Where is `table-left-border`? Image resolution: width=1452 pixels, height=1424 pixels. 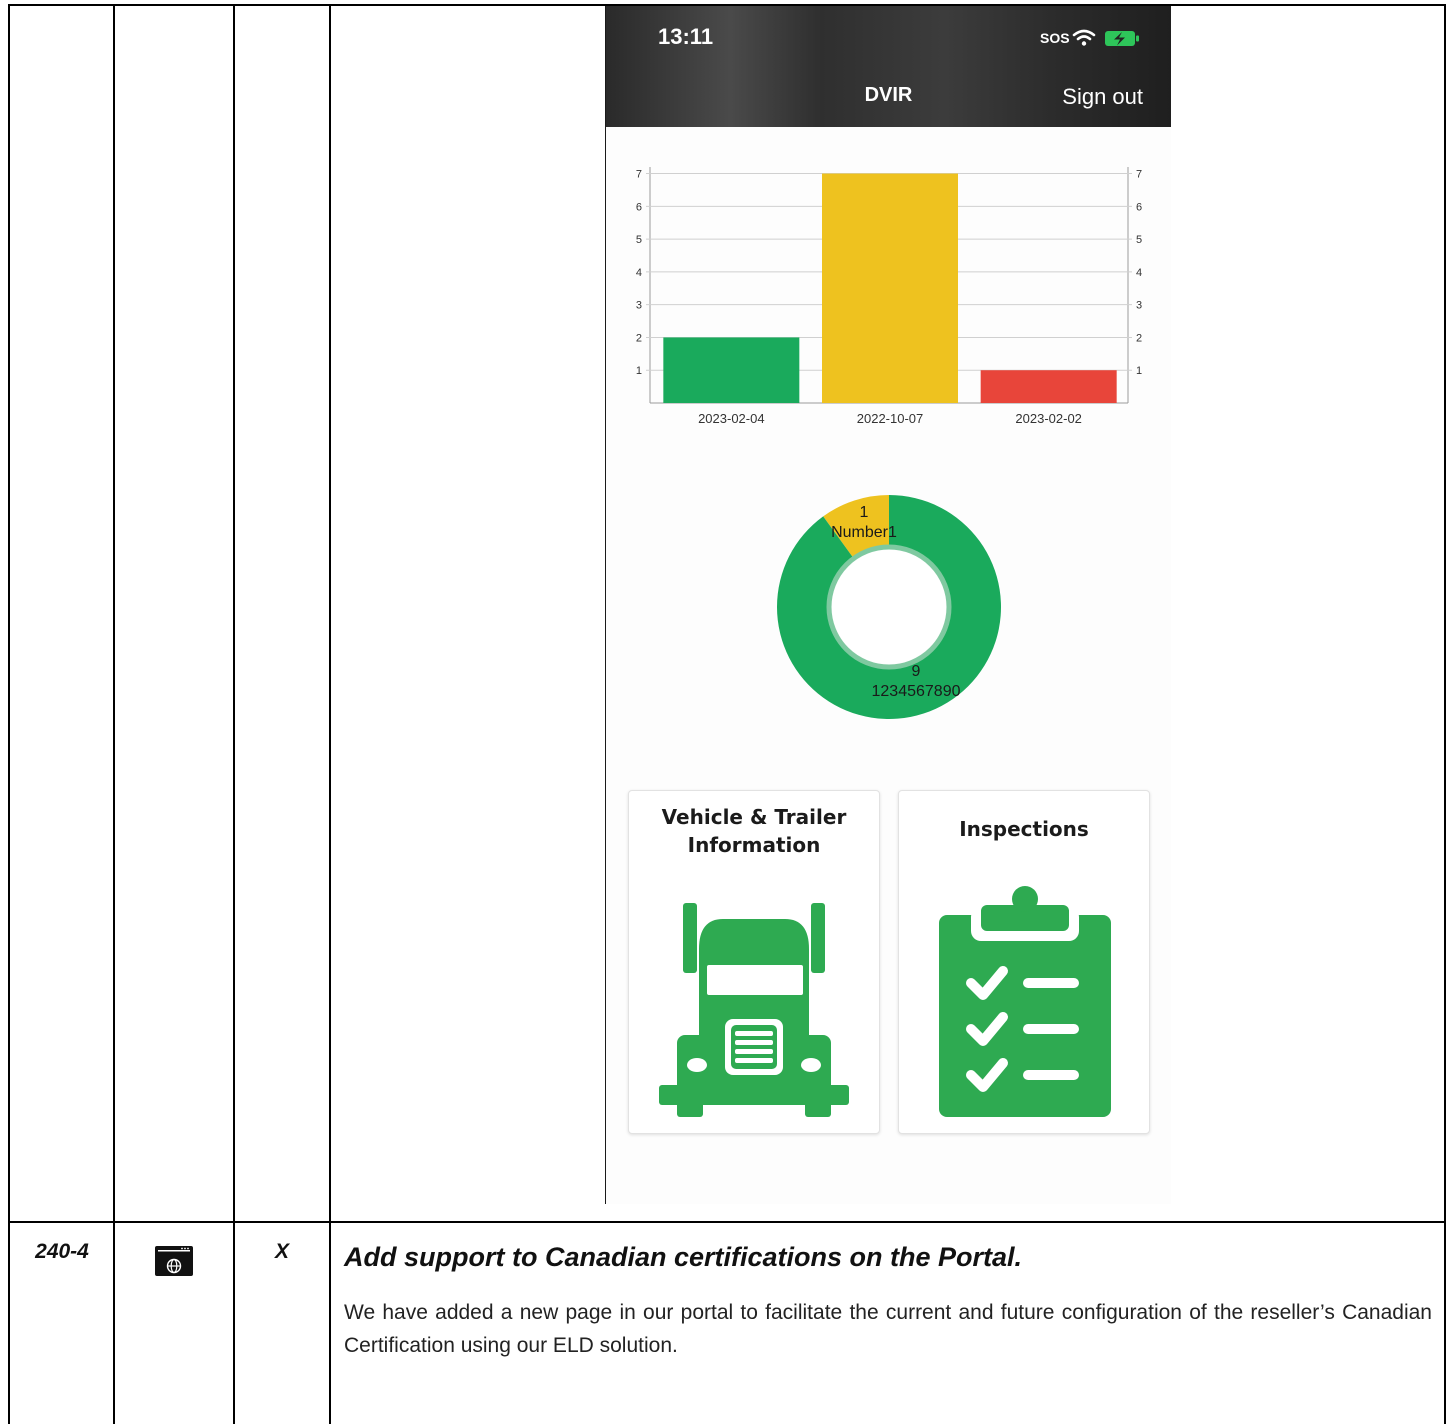
table-left-border is located at coordinates (9, 714).